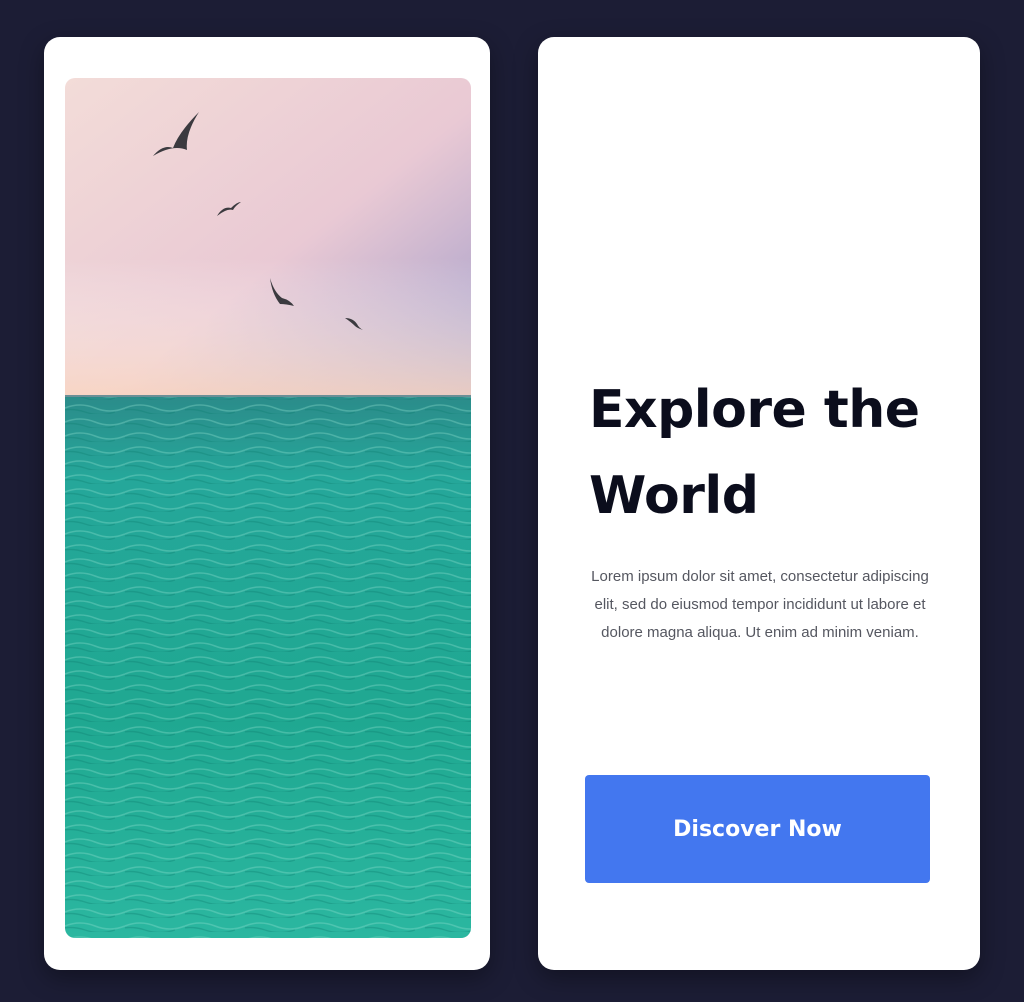 This screenshot has height=1002, width=1024. Describe the element at coordinates (754, 453) in the screenshot. I see `hero-title: Explore the World` at that location.